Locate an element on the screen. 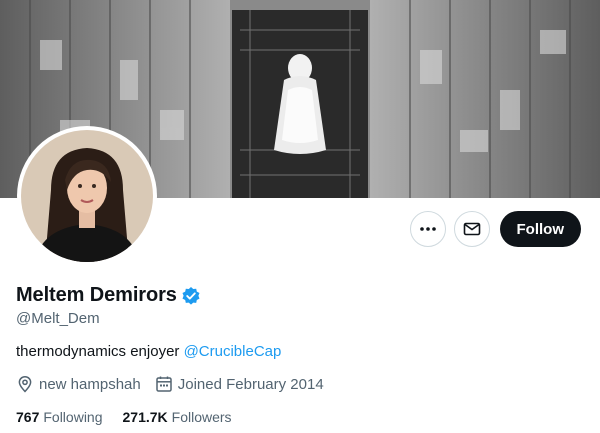 This screenshot has height=433, width=600. followers-count: 271.7K is located at coordinates (145, 417).